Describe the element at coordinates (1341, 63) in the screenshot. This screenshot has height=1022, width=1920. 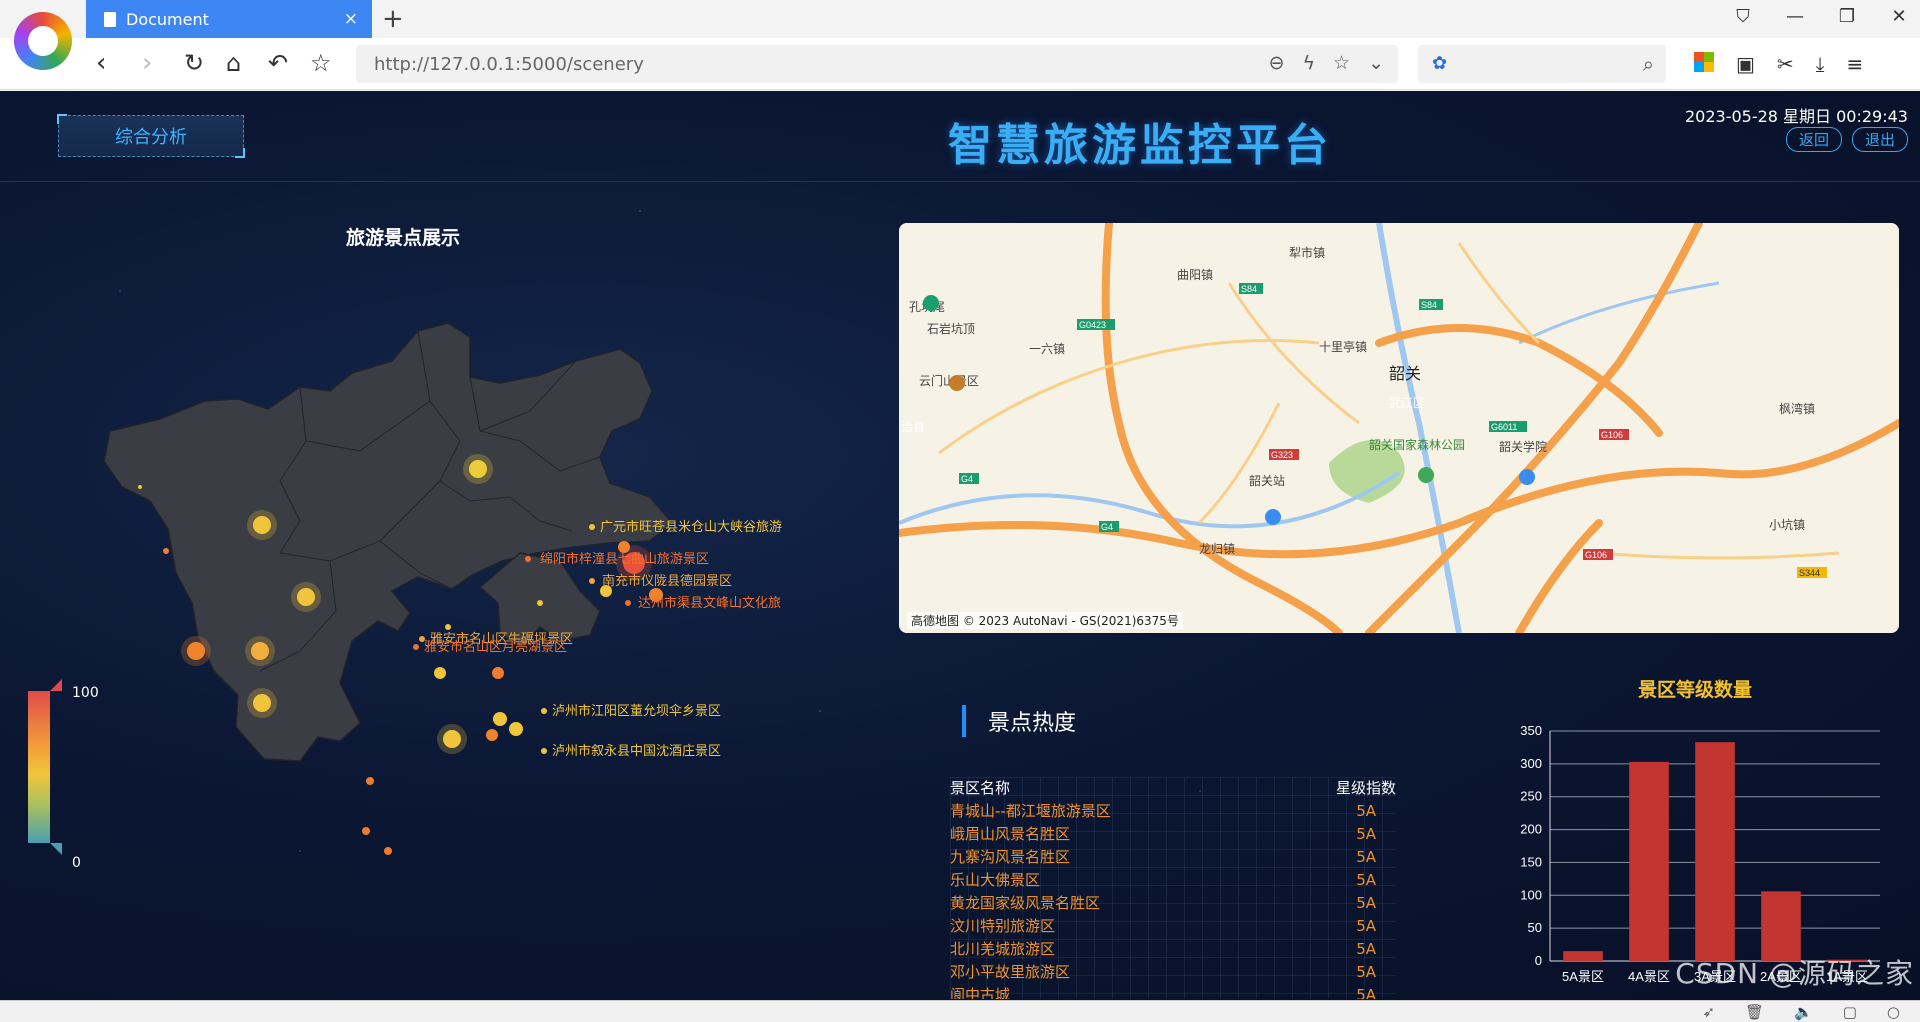
I see `favorite-star-icon: ☆` at that location.